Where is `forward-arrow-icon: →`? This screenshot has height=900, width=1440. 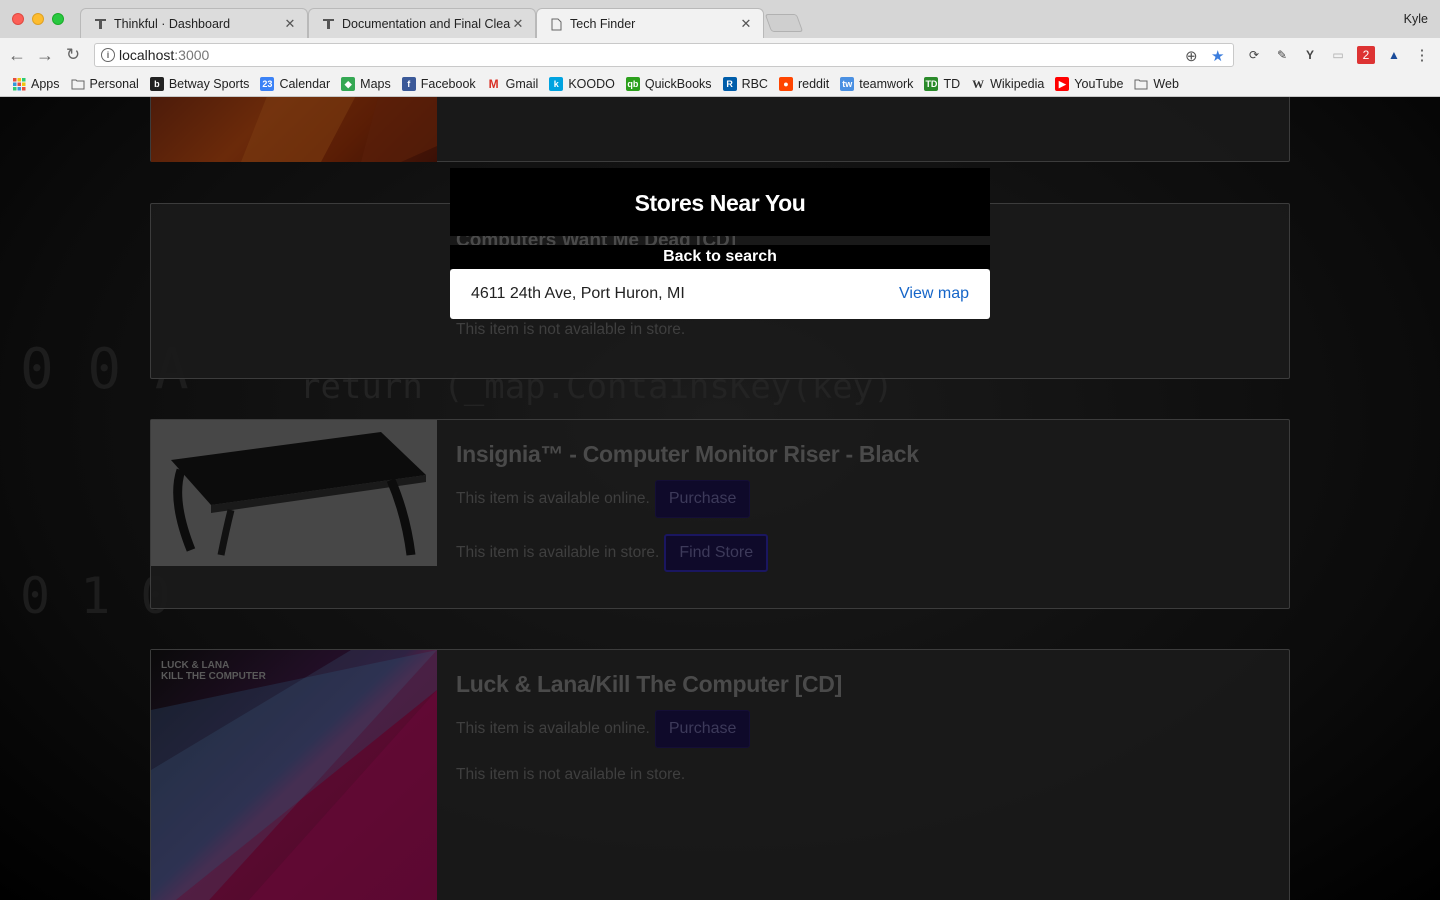
forward-arrow-icon: → is located at coordinates (45, 55).